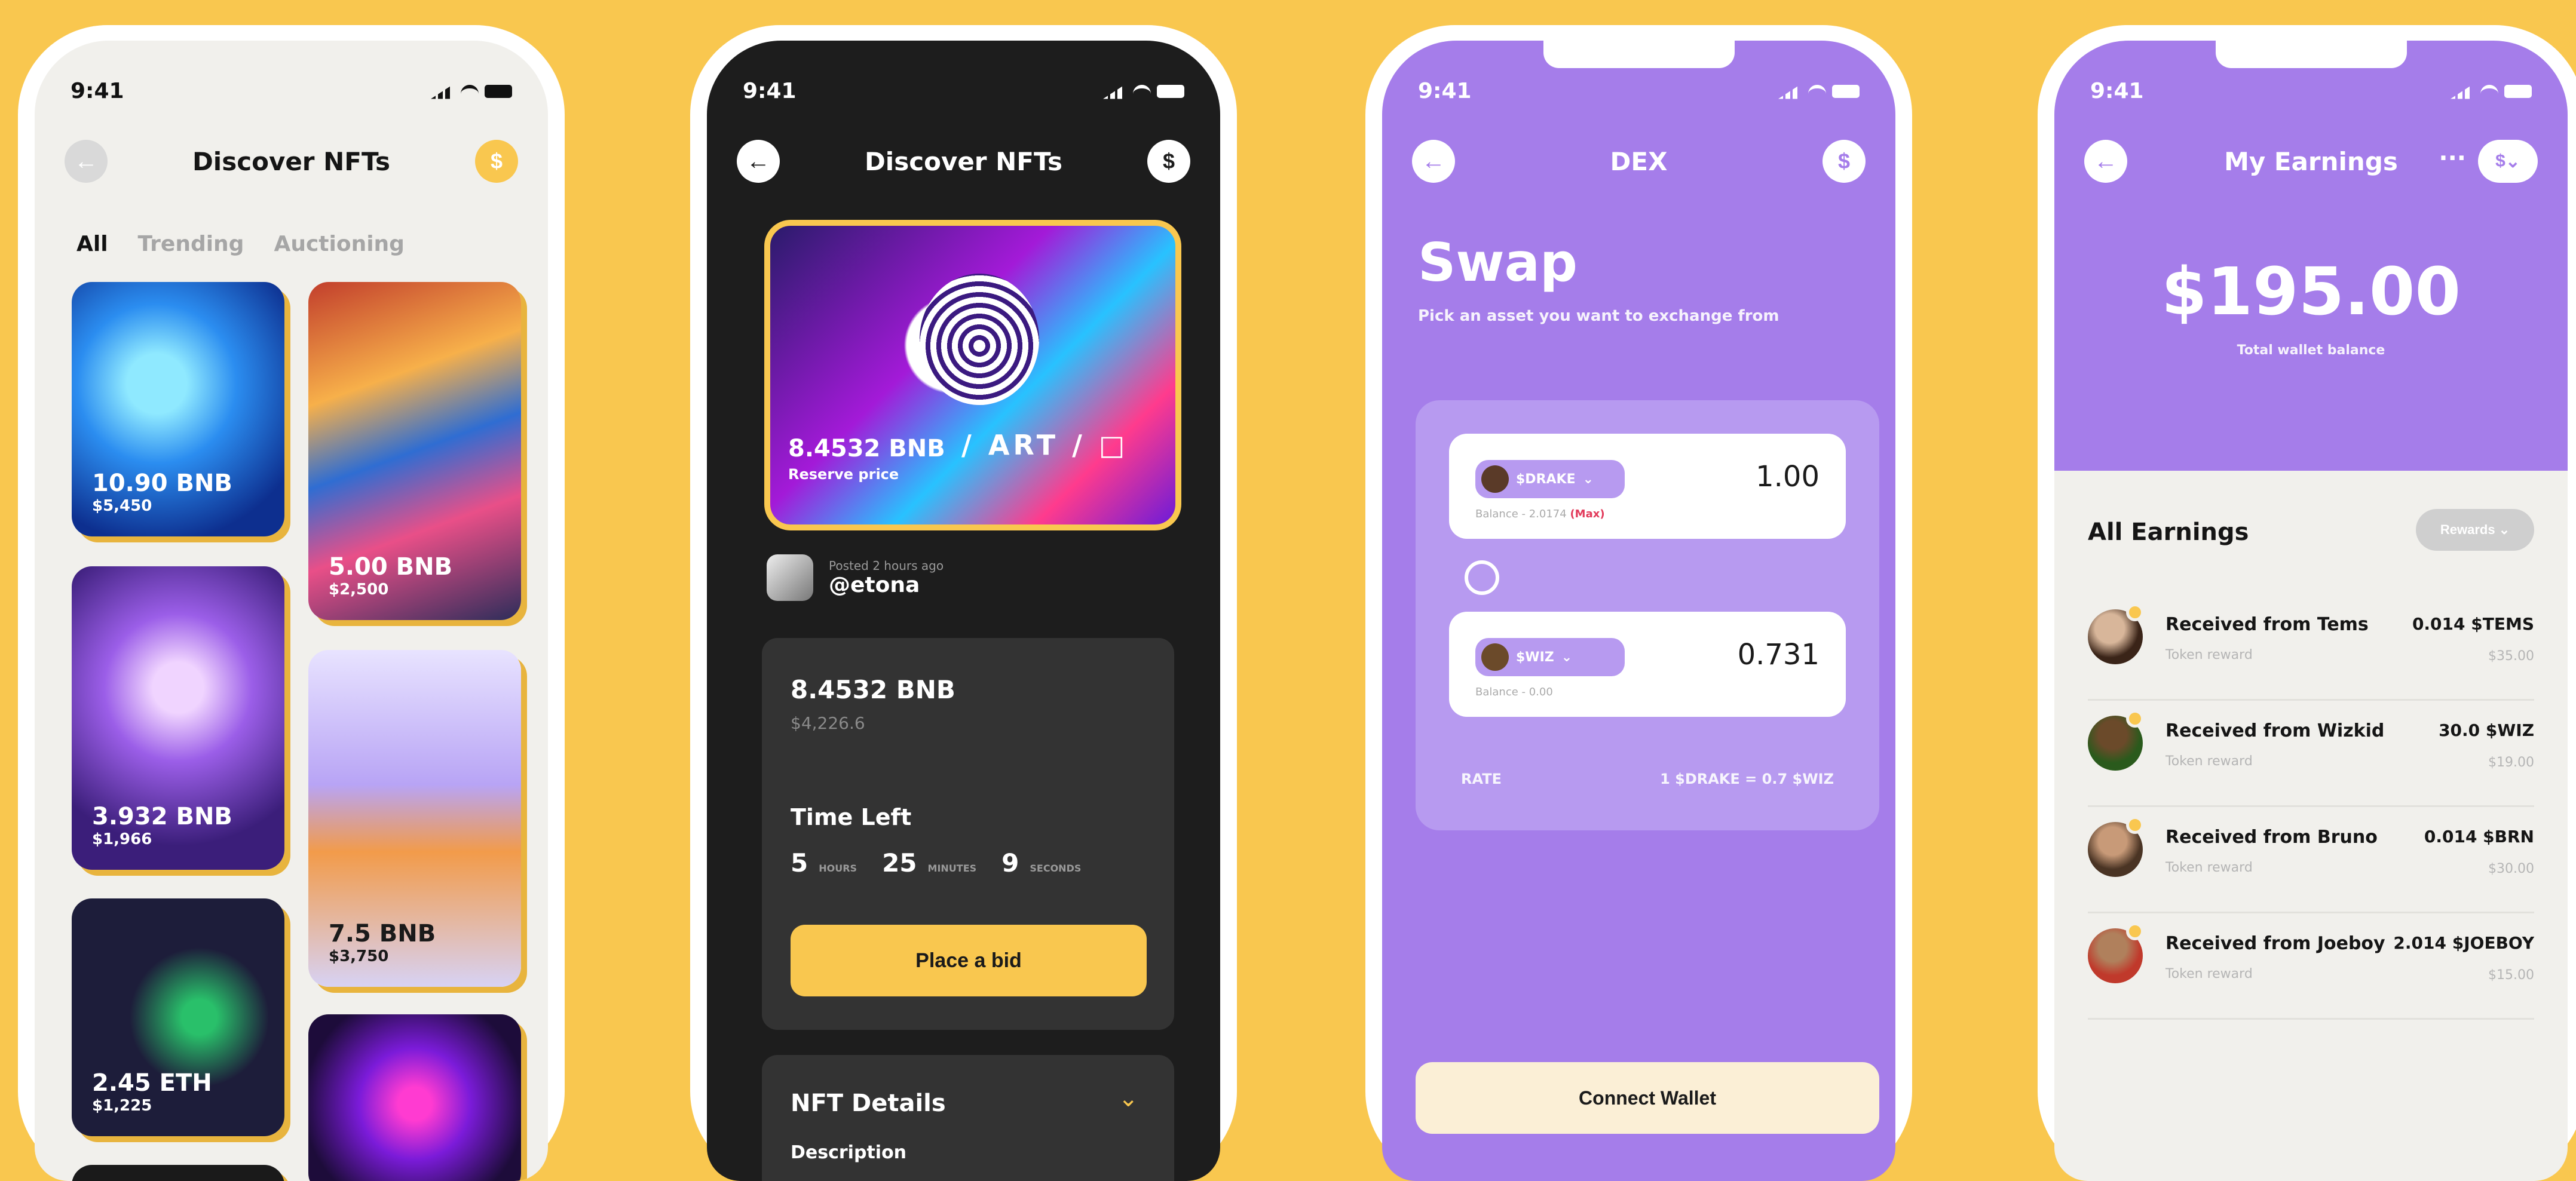 The image size is (2576, 1181). Describe the element at coordinates (2311, 350) in the screenshot. I see `wallet-balance-label: Total wallet balance` at that location.